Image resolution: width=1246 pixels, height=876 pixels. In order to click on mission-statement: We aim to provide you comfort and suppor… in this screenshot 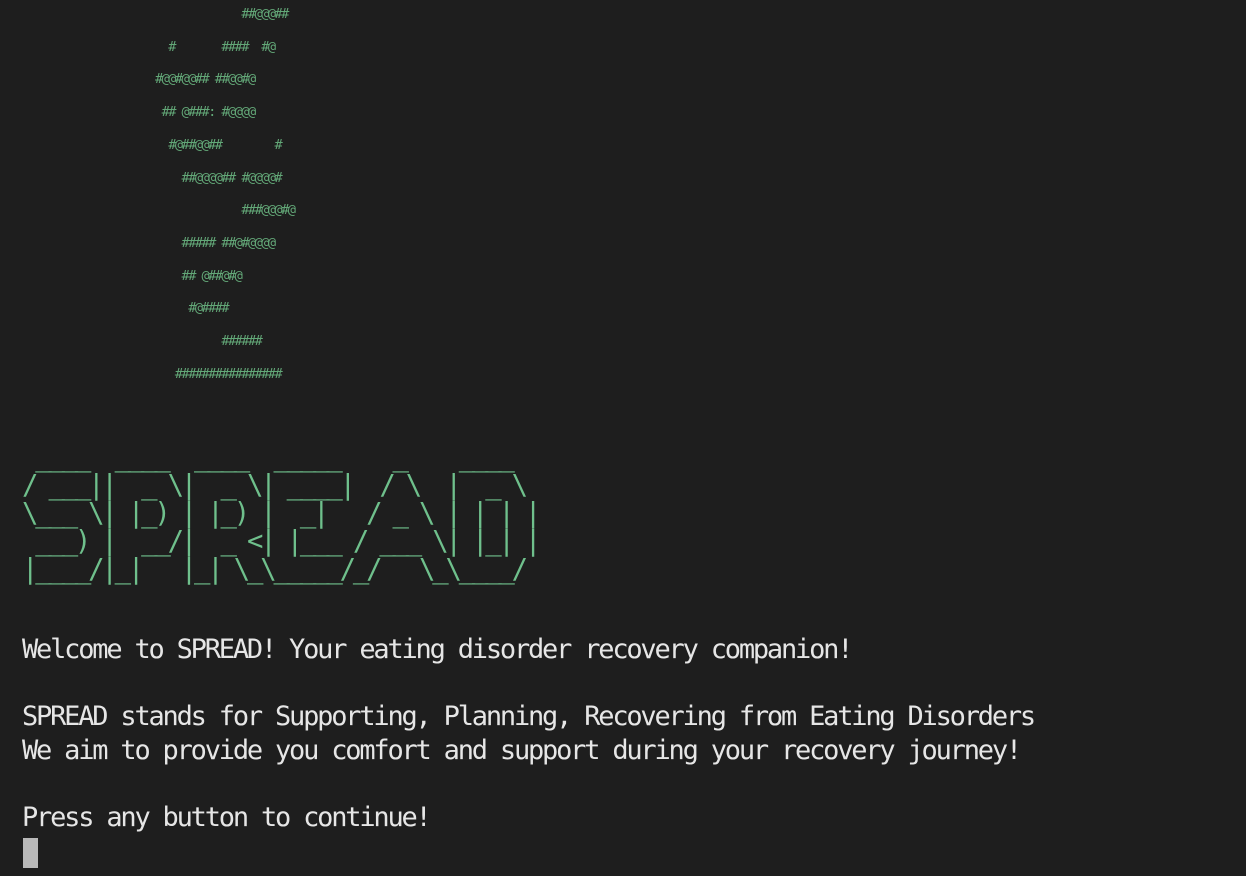, I will do `click(522, 750)`.